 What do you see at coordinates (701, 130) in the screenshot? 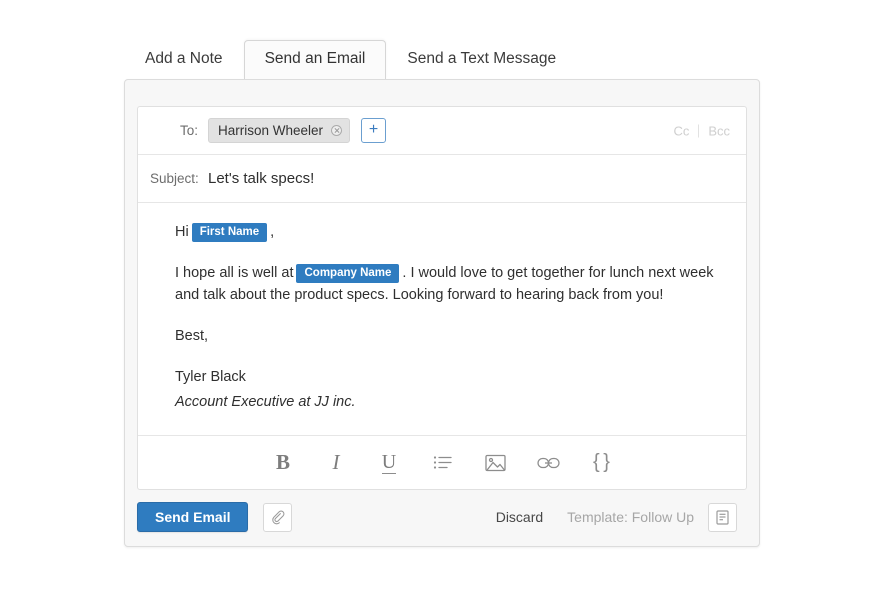
I see `cc-bcc-group: Cc Bcc` at bounding box center [701, 130].